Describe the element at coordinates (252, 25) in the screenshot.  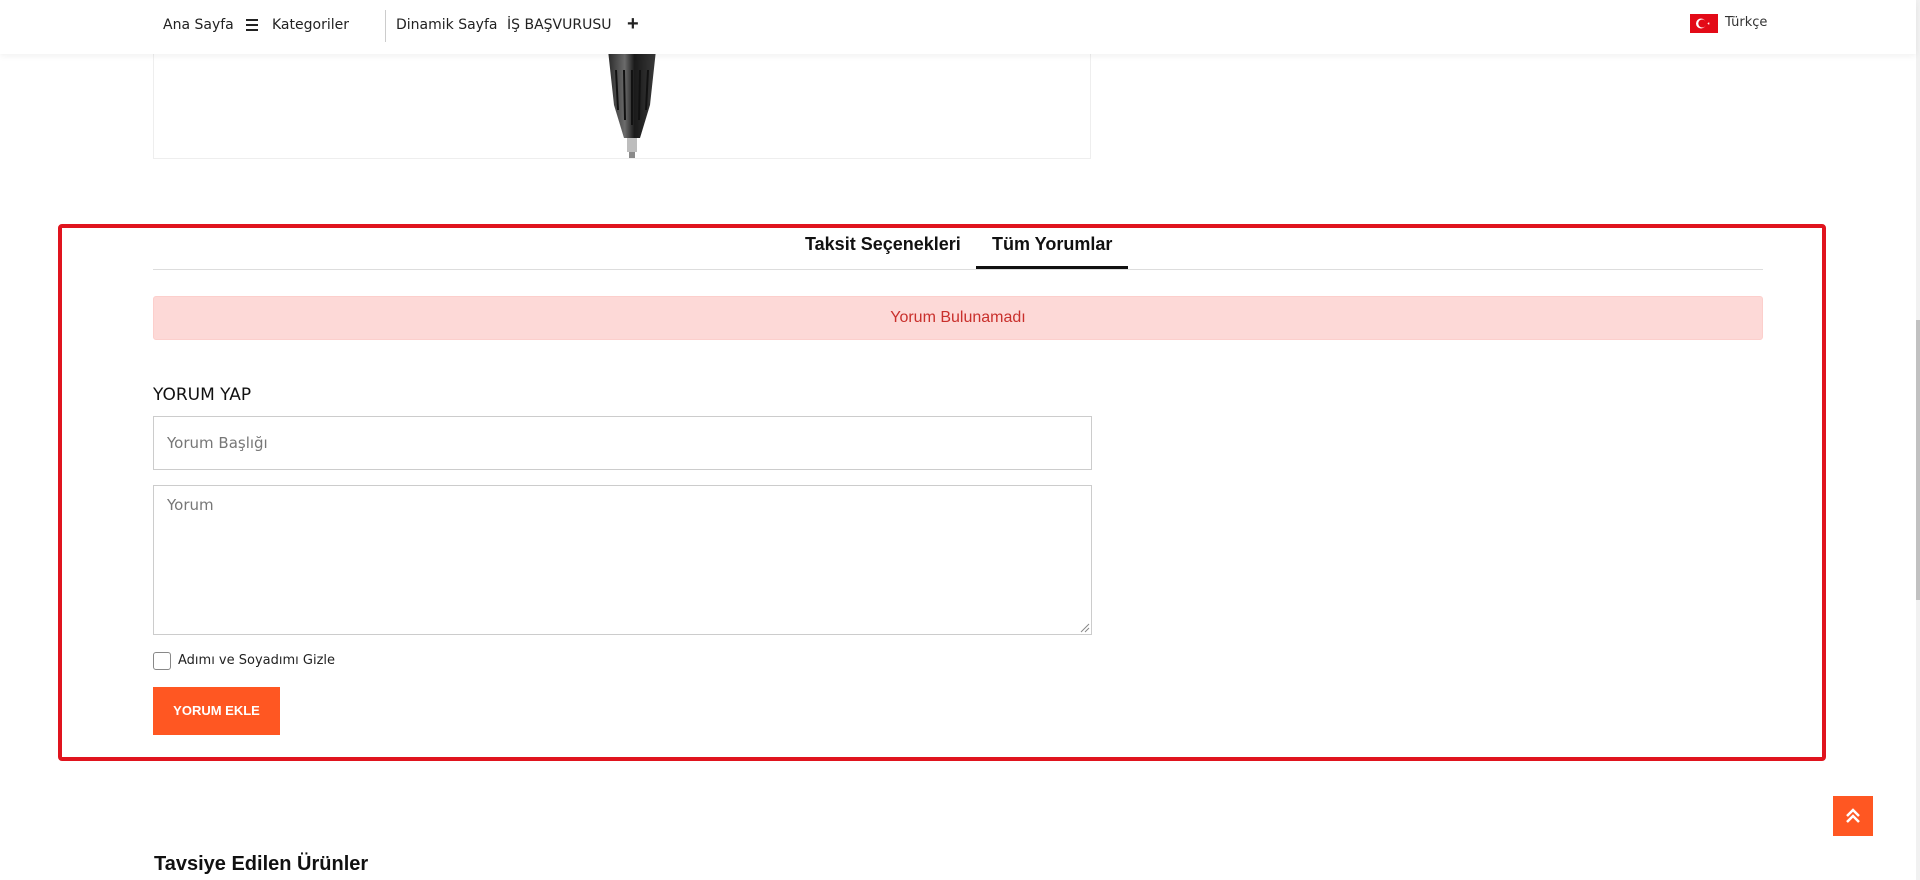
I see `hamburger-menu-icon` at that location.